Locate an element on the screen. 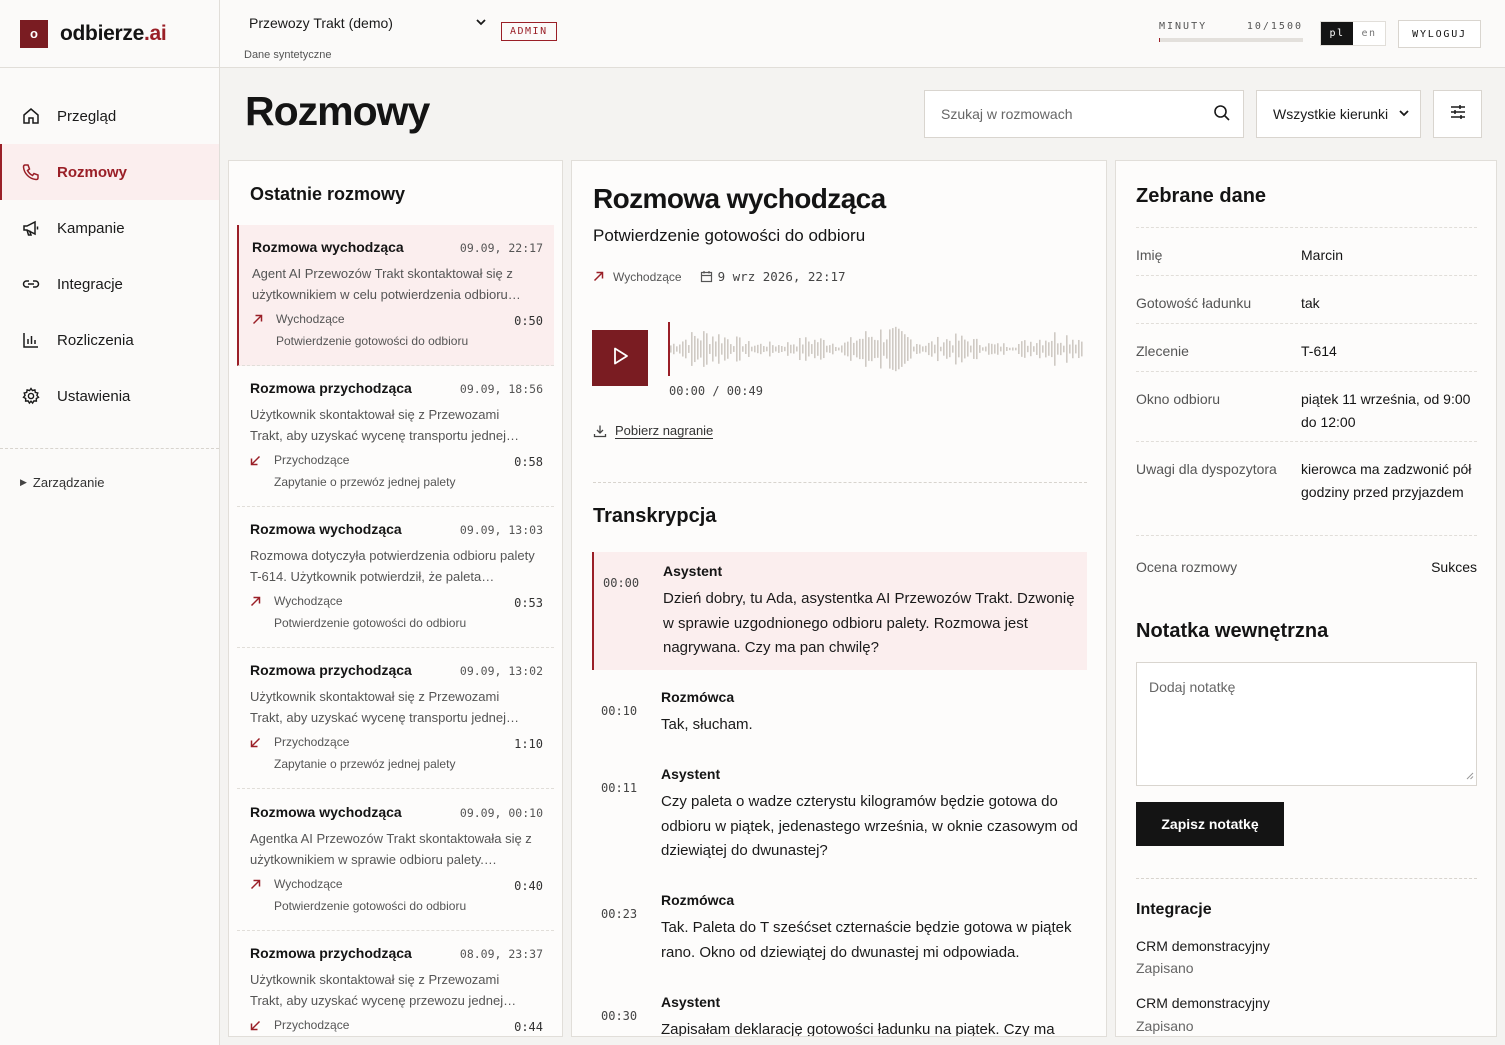 The width and height of the screenshot is (1505, 1045). nav-item-kampanie: Kampanie is located at coordinates (109, 228).